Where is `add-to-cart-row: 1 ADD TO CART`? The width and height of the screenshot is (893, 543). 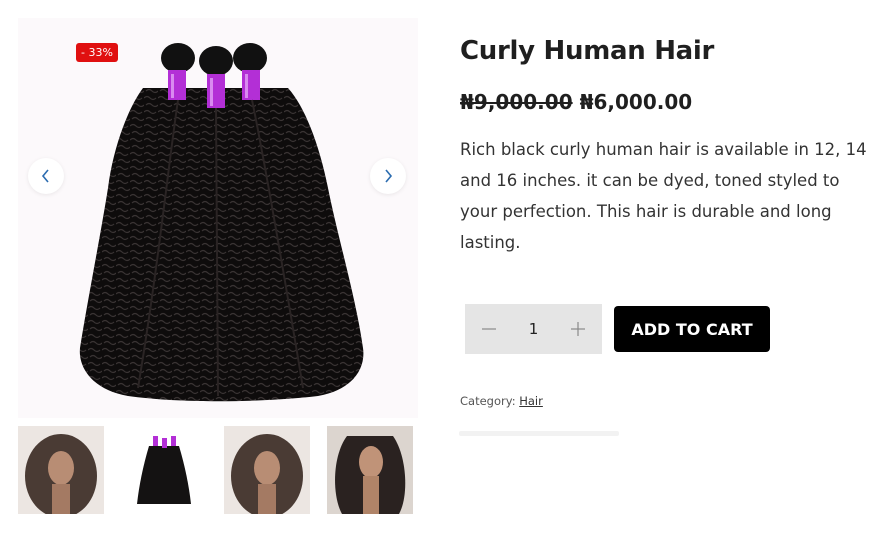 add-to-cart-row: 1 ADD TO CART is located at coordinates (617, 329).